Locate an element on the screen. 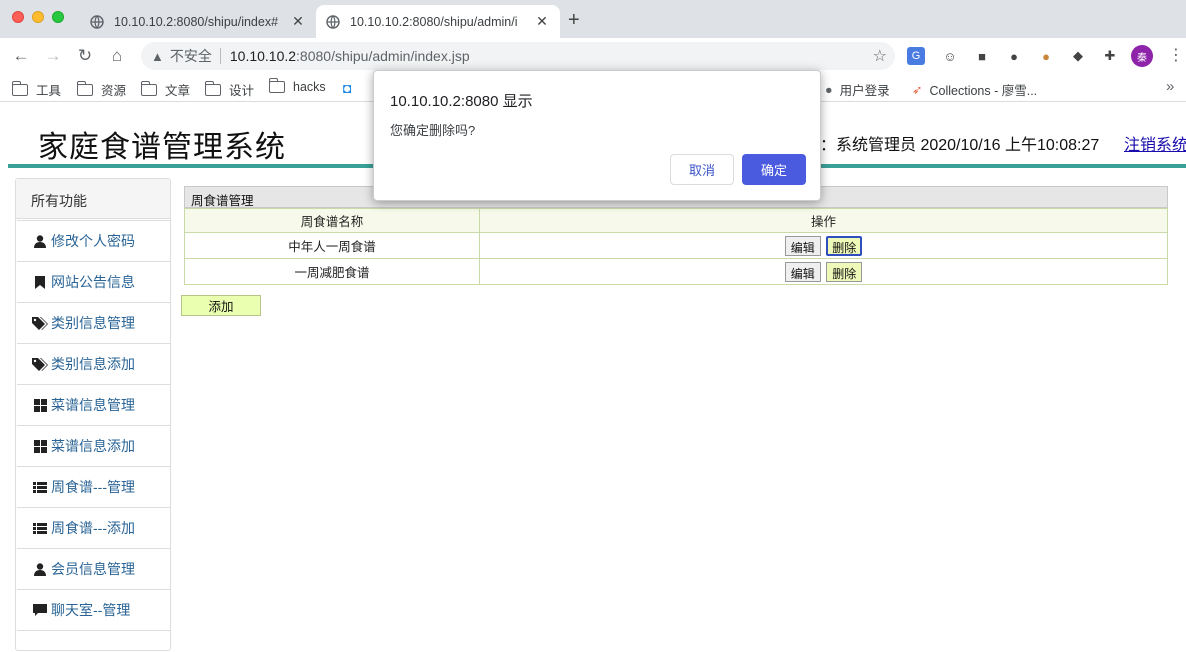 The width and height of the screenshot is (1186, 652). sidebar-item-label: 类别信息管理 is located at coordinates (93, 323).